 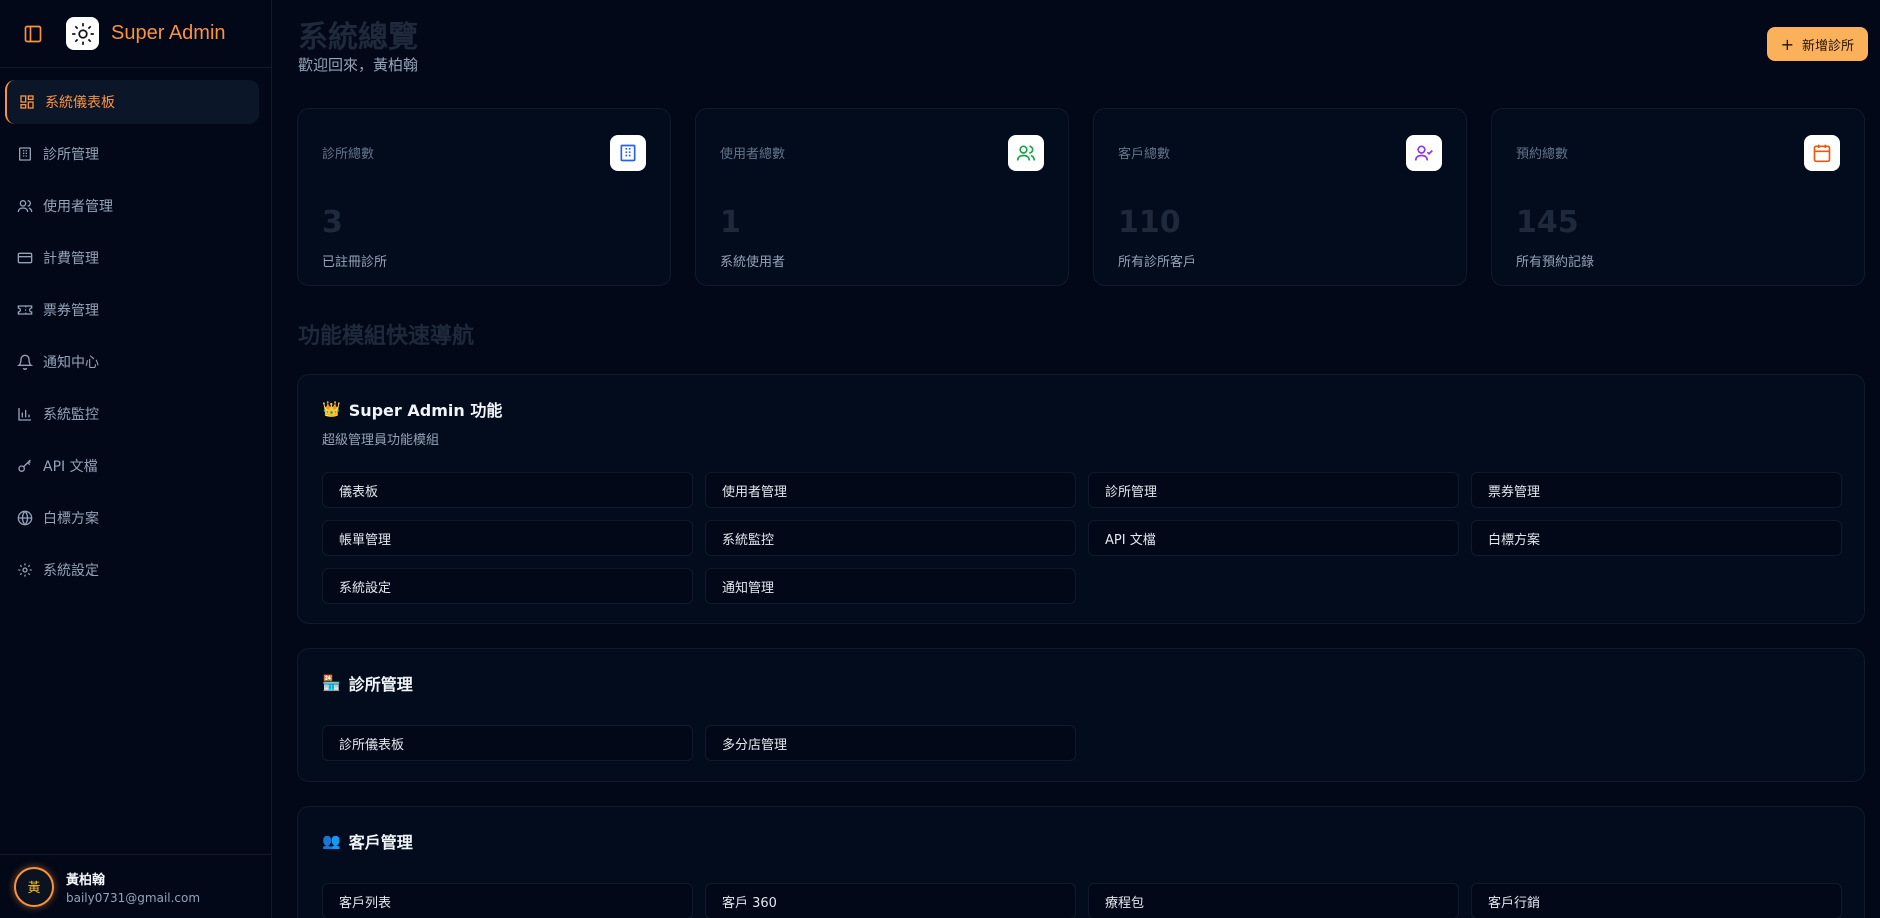 I want to click on stat-desc: 所有預約記錄, so click(x=1555, y=262).